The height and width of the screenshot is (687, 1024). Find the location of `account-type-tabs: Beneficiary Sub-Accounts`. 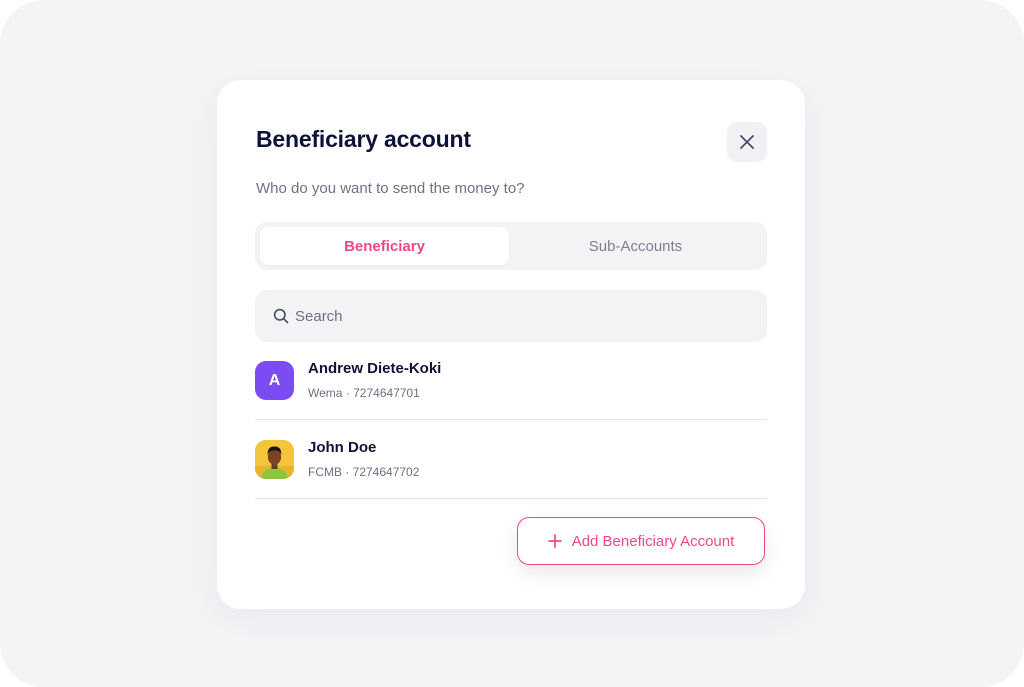

account-type-tabs: Beneficiary Sub-Accounts is located at coordinates (511, 246).